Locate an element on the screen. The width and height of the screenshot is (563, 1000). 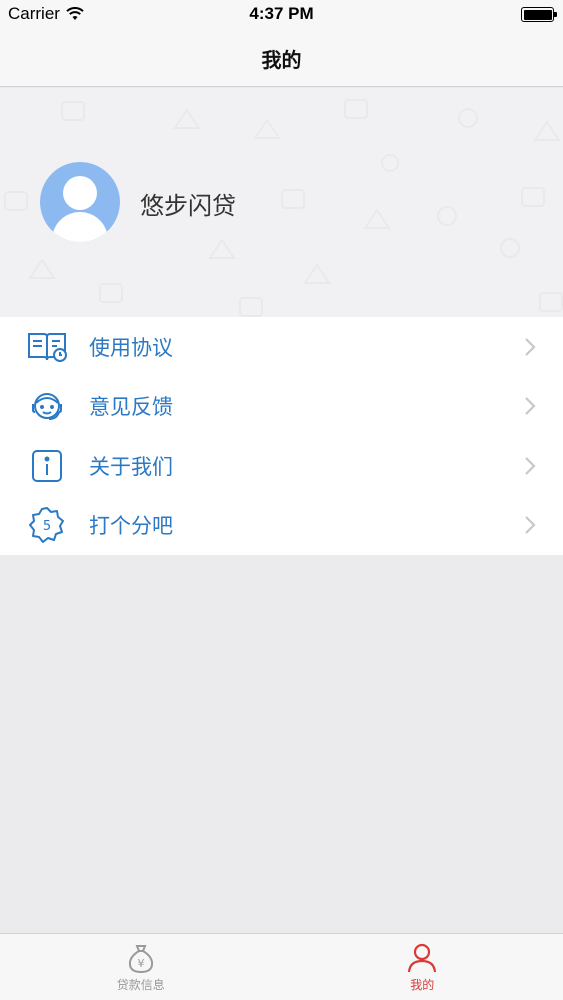
avatar-shoulders-shape is located at coordinates (80, 227).